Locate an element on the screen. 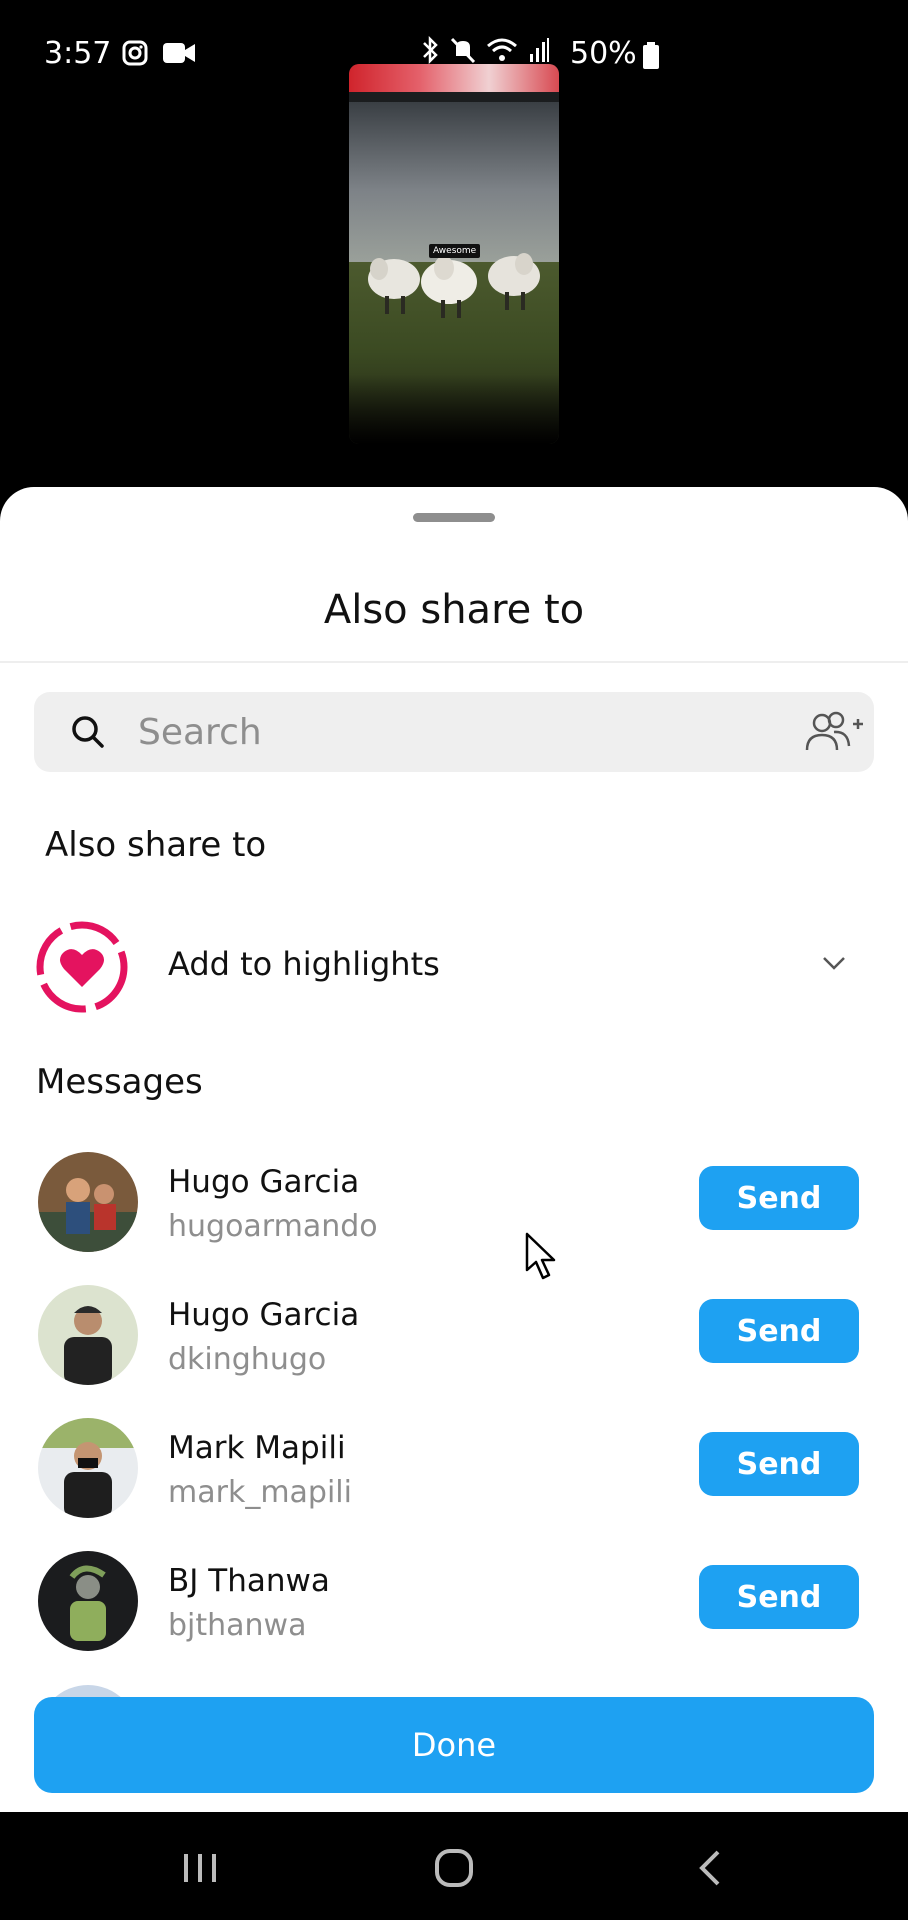 This screenshot has height=1920, width=908. add-to-highlights-row: Add to highlights is located at coordinates (454, 967).